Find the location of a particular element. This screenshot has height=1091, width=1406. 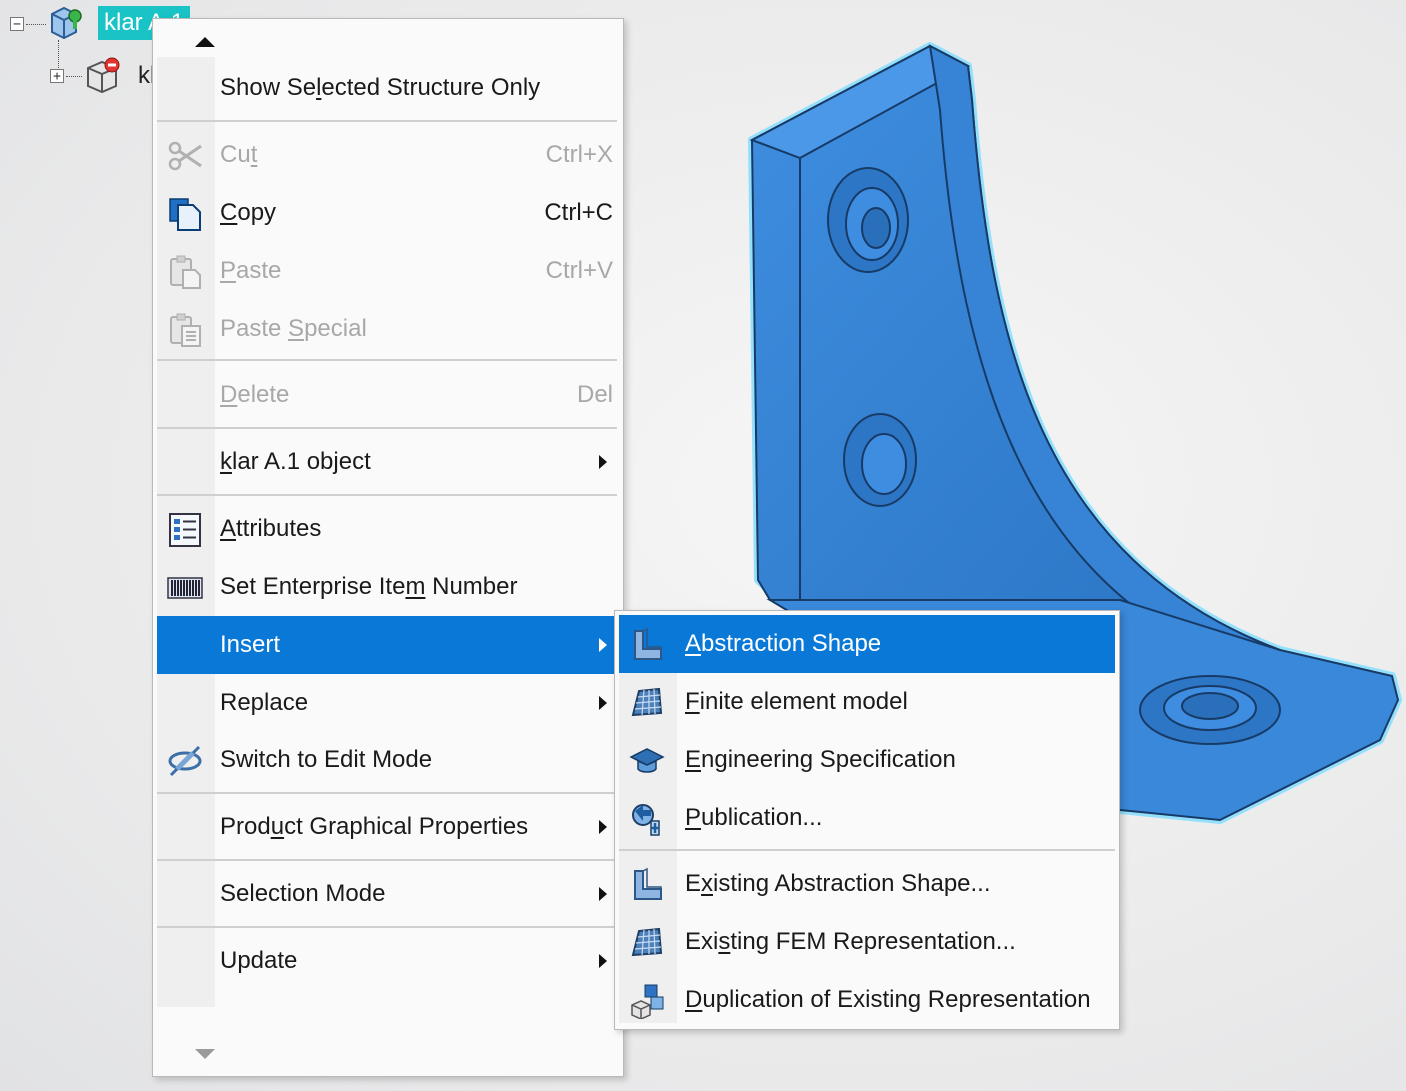

menu-item-switch-to-edit-mode: Switch to Edit Mode is located at coordinates (387, 760).